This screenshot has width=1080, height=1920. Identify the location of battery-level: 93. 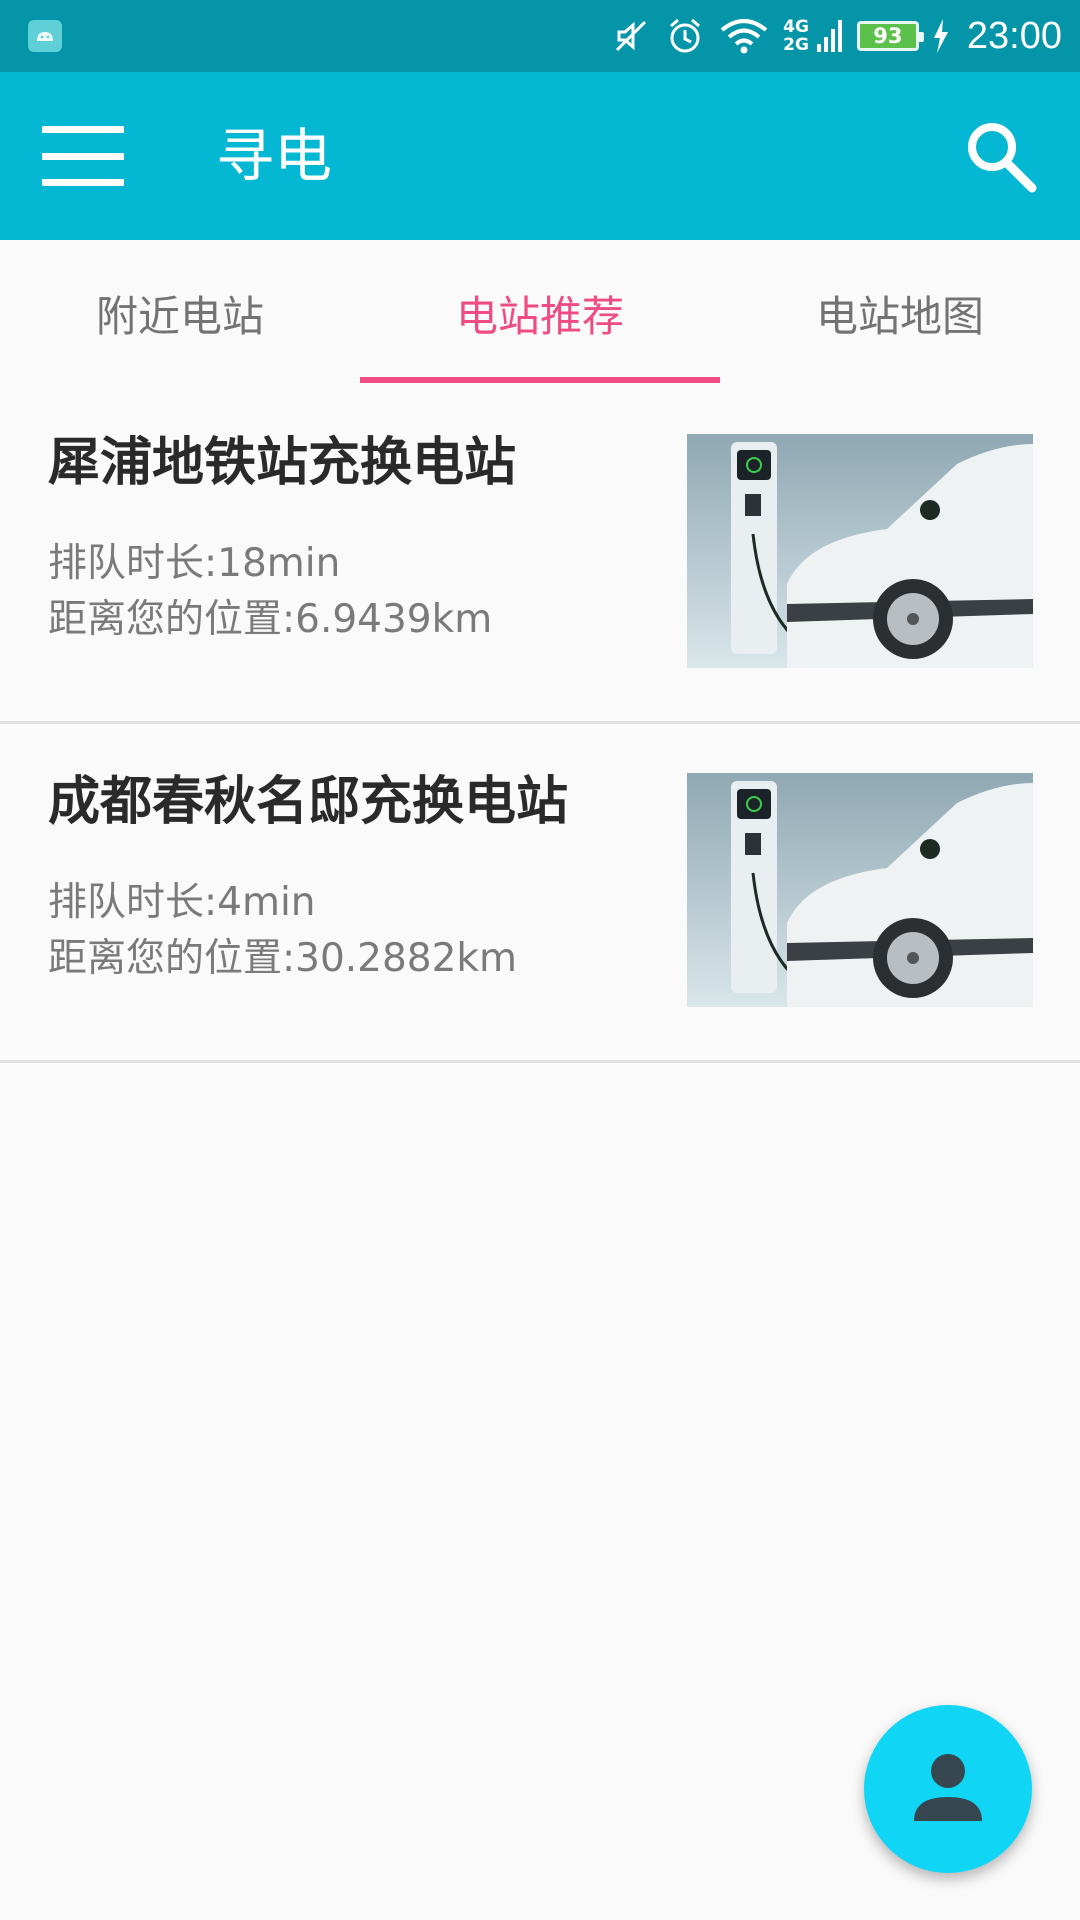
(888, 36).